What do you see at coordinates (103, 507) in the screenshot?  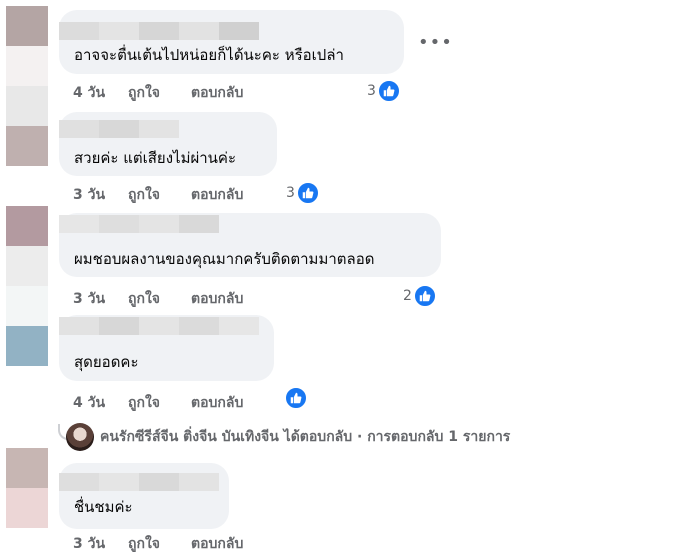 I see `comment-text: ชื่นชมค่ะ` at bounding box center [103, 507].